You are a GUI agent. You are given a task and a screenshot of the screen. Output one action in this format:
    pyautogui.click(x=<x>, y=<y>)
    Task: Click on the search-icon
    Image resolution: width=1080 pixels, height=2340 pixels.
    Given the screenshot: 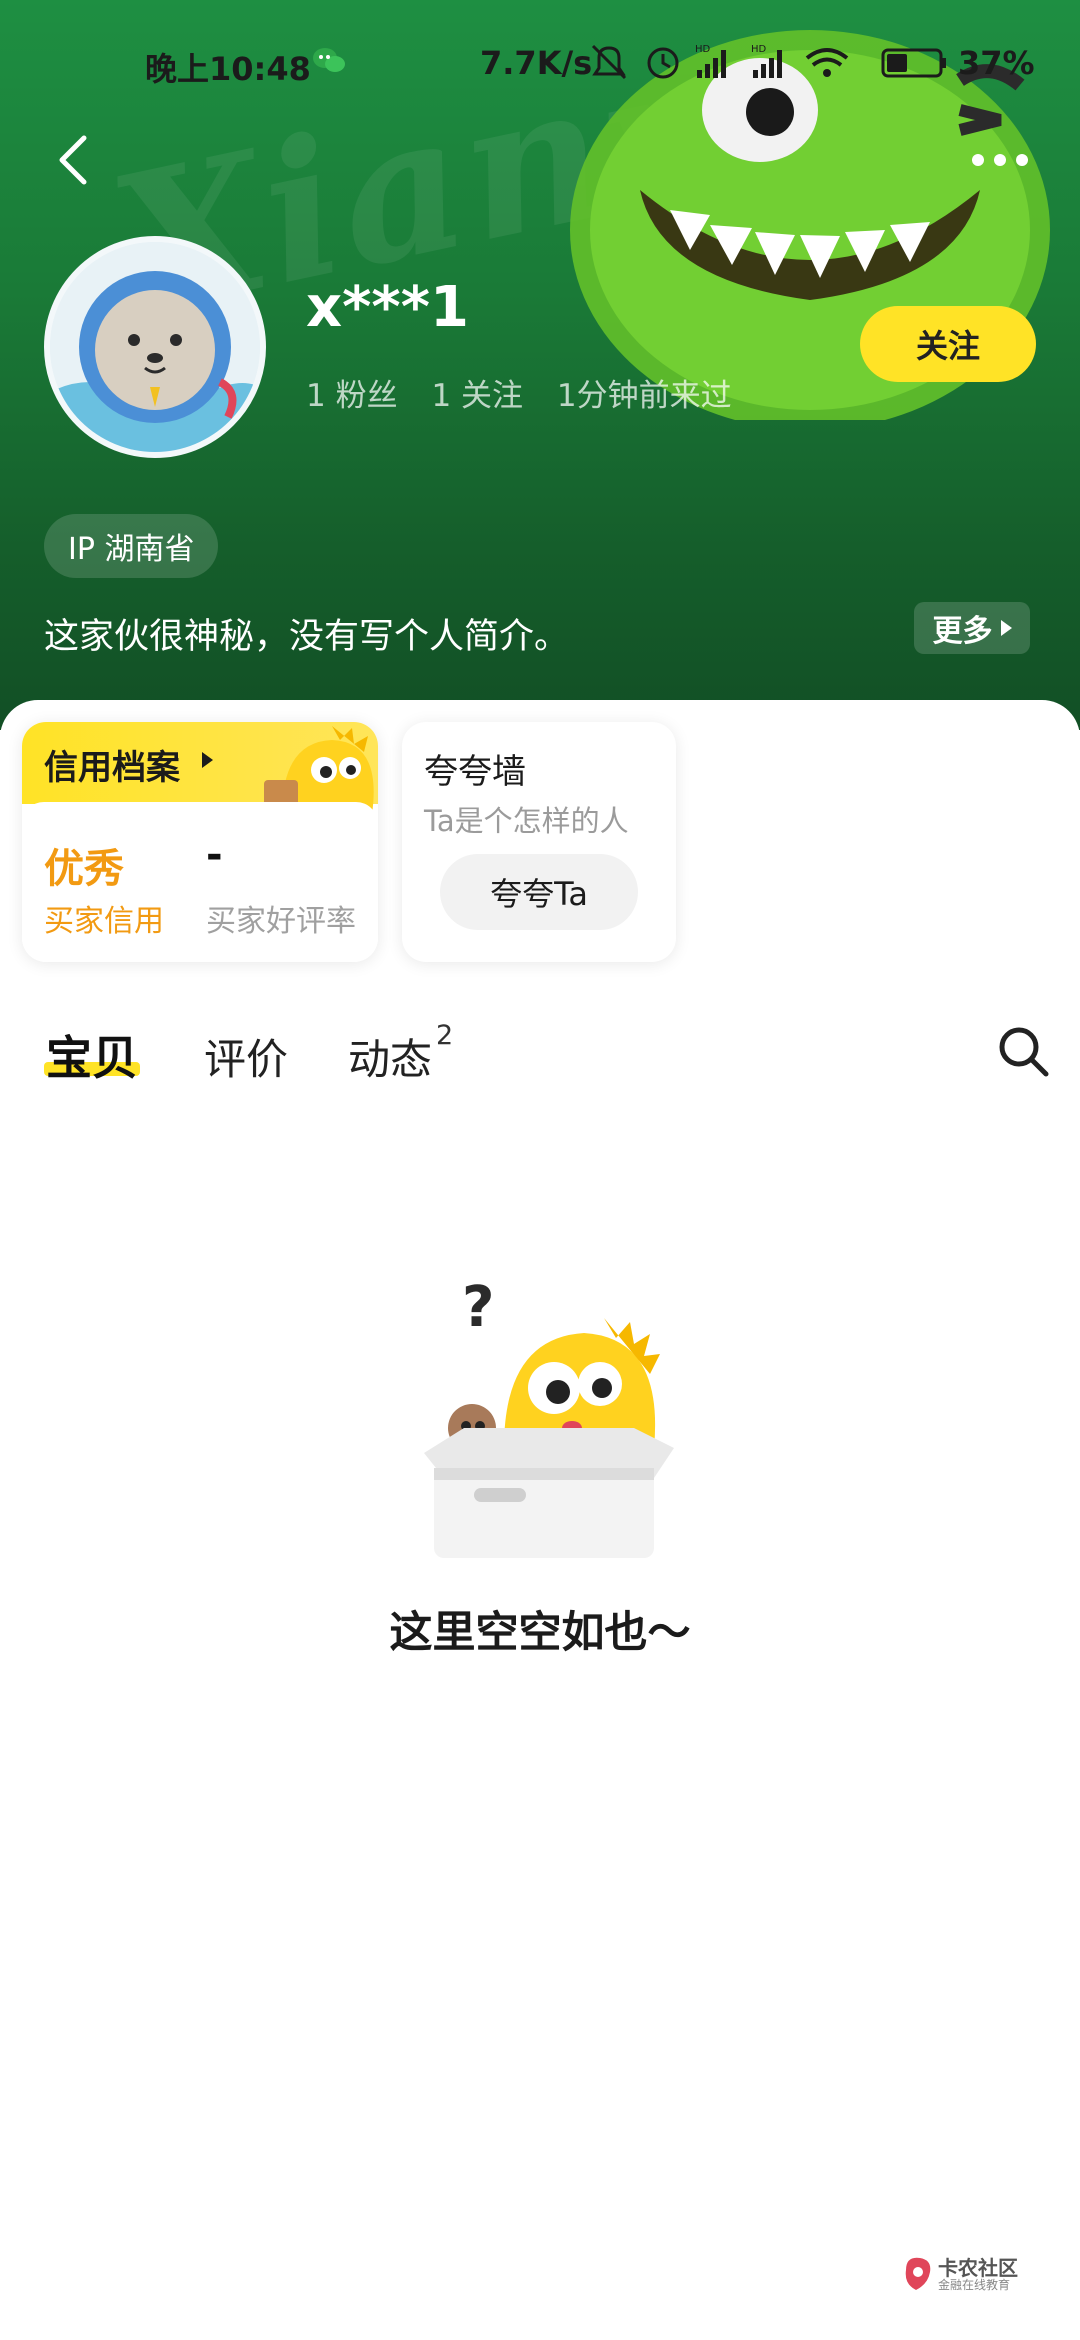 What is the action you would take?
    pyautogui.click(x=1024, y=1052)
    